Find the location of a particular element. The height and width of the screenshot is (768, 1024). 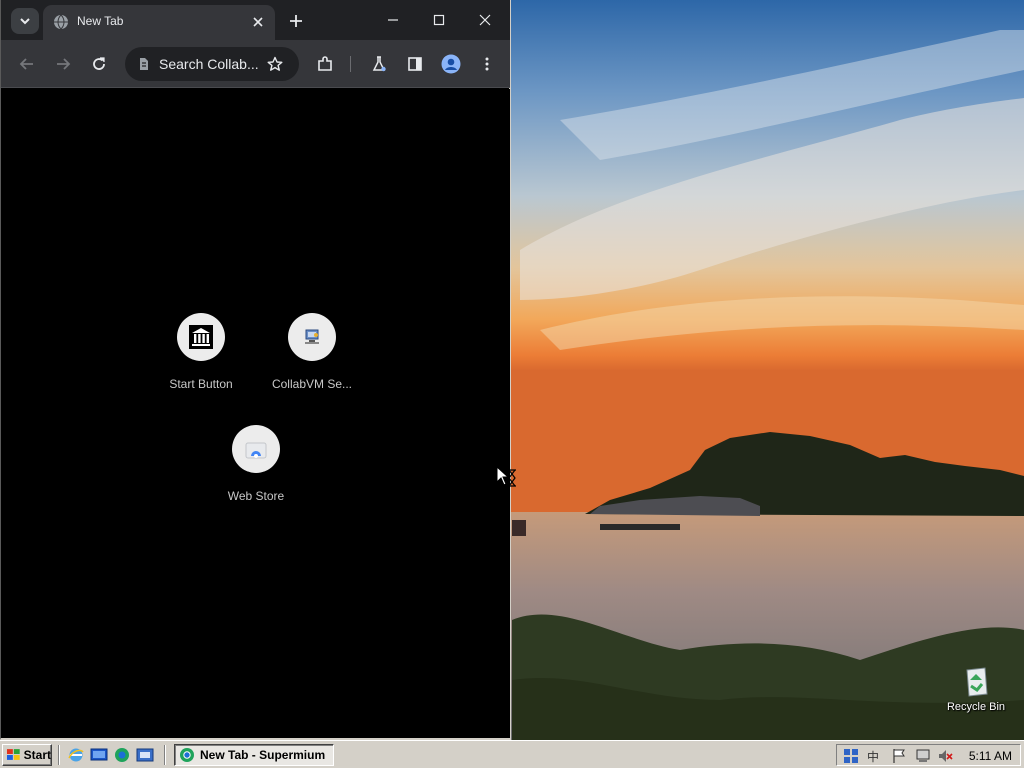

windows-flag-icon is located at coordinates (13, 754).